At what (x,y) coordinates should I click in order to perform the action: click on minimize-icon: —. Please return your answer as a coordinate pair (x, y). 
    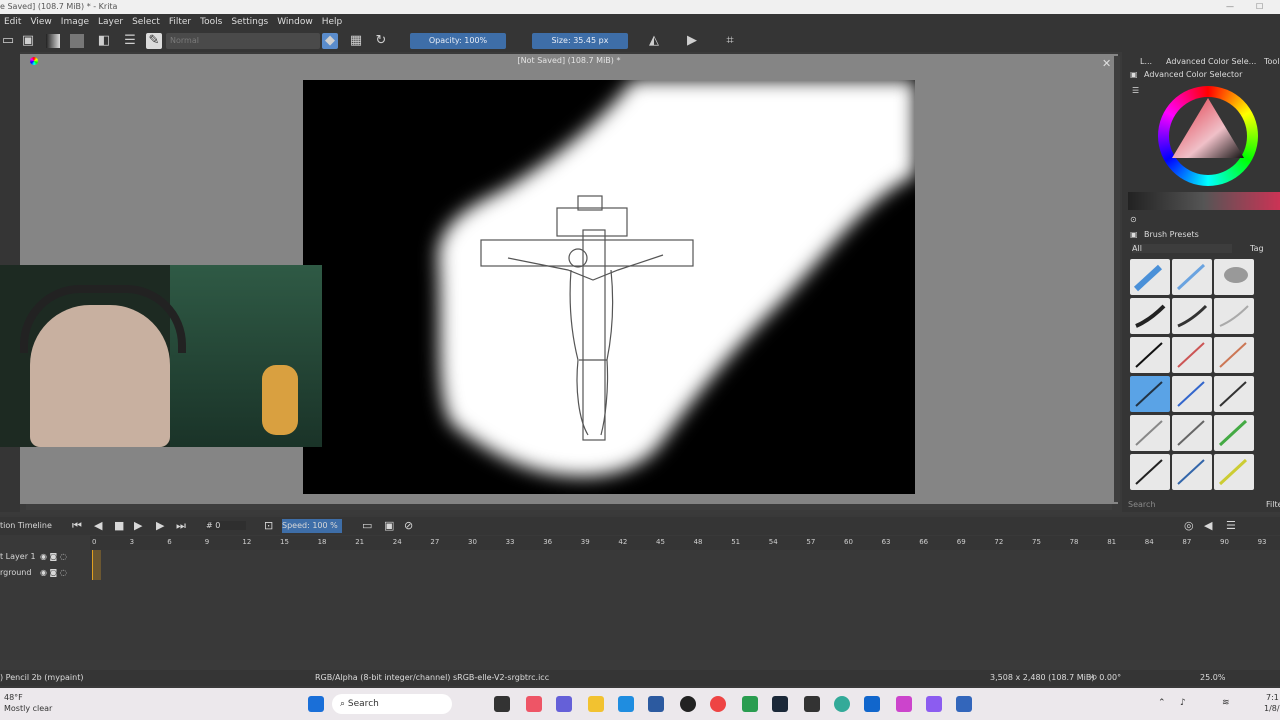
    Looking at the image, I should click on (1230, 7).